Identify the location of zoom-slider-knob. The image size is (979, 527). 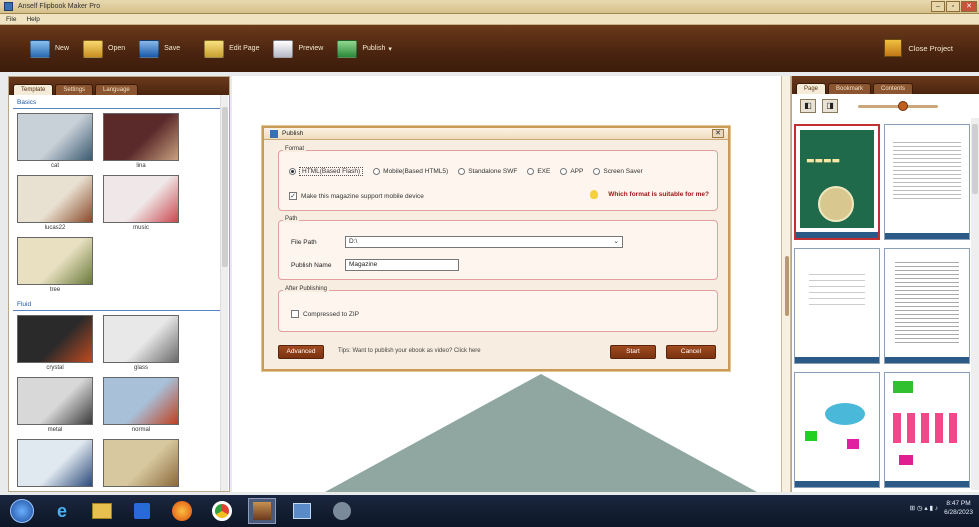
(903, 105).